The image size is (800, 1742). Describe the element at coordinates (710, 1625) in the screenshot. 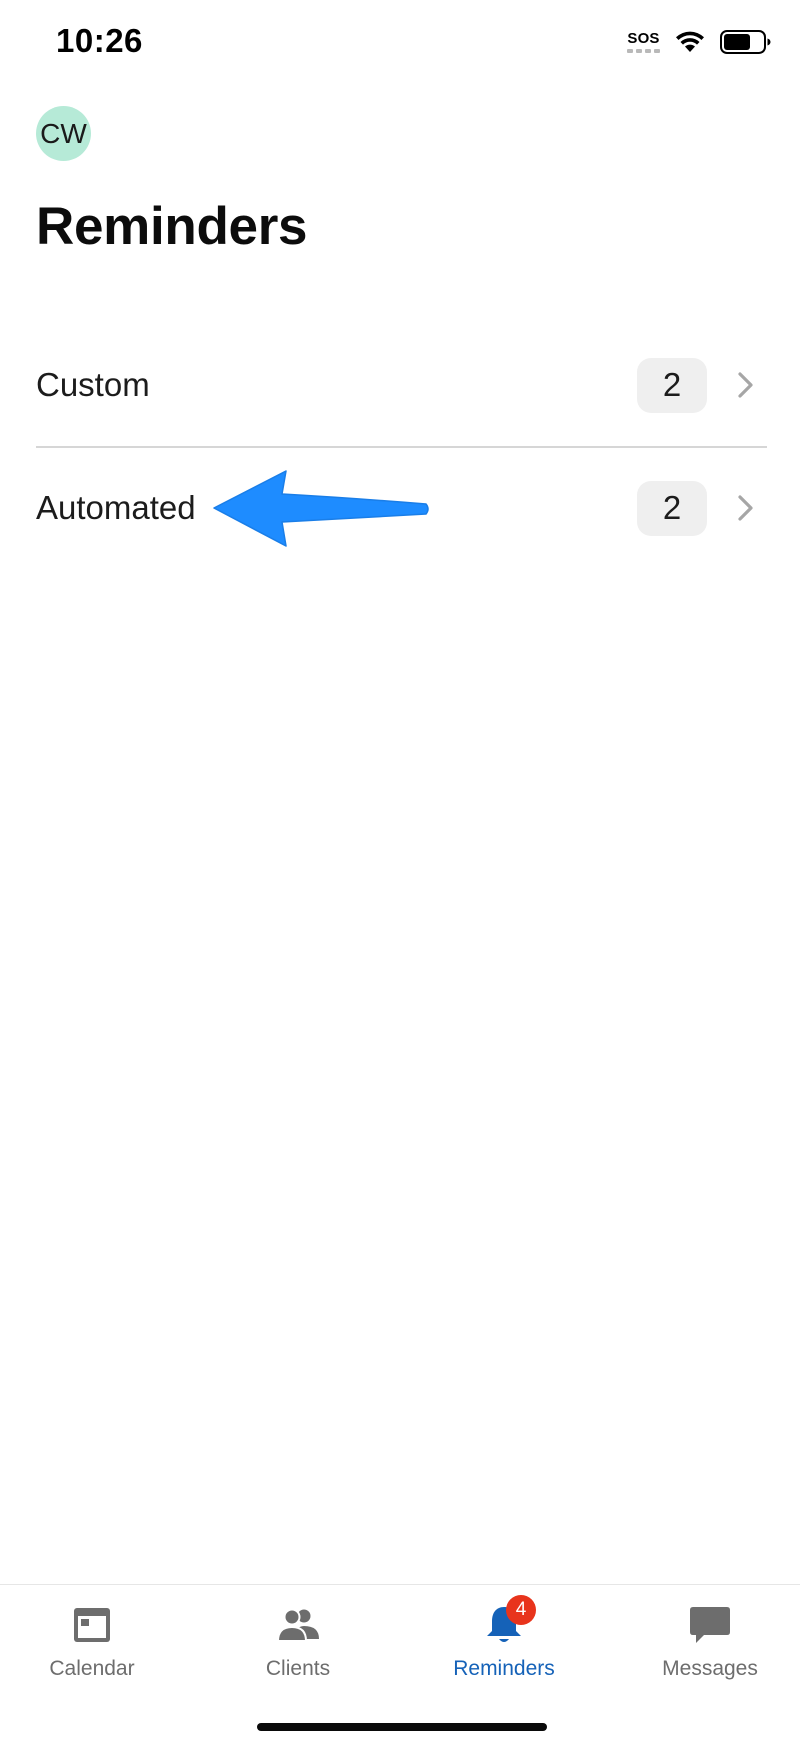

I see `message-icon` at that location.